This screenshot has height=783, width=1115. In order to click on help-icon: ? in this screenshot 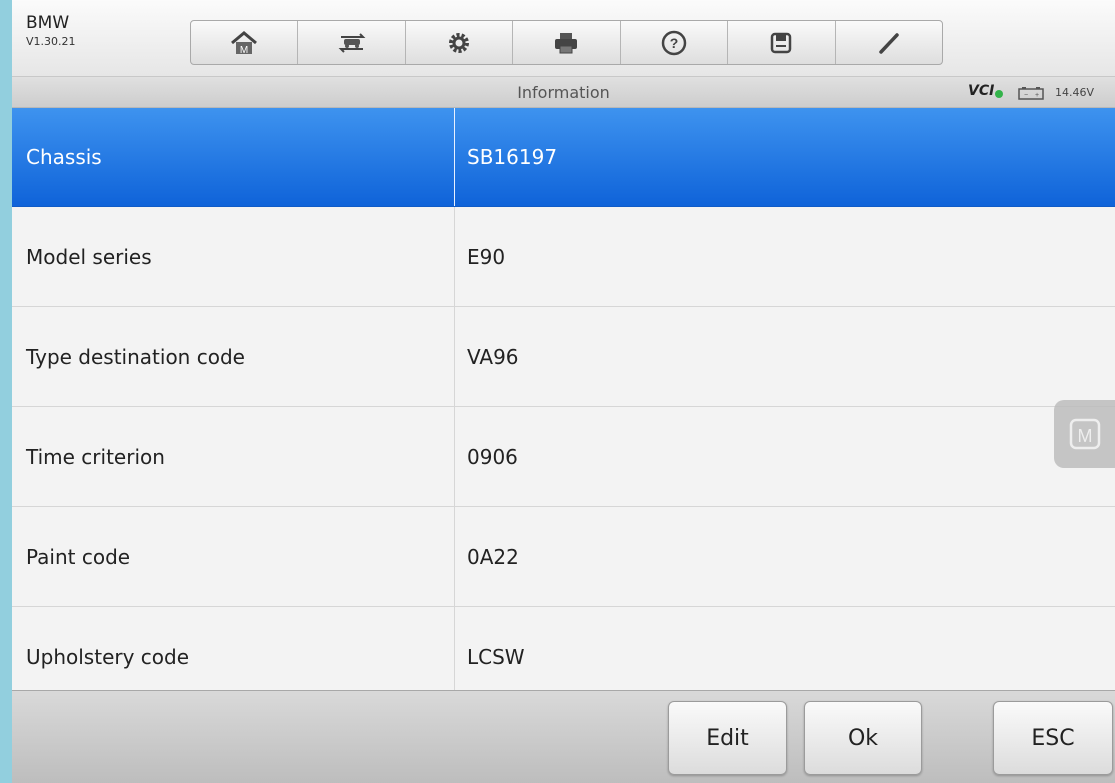, I will do `click(674, 42)`.